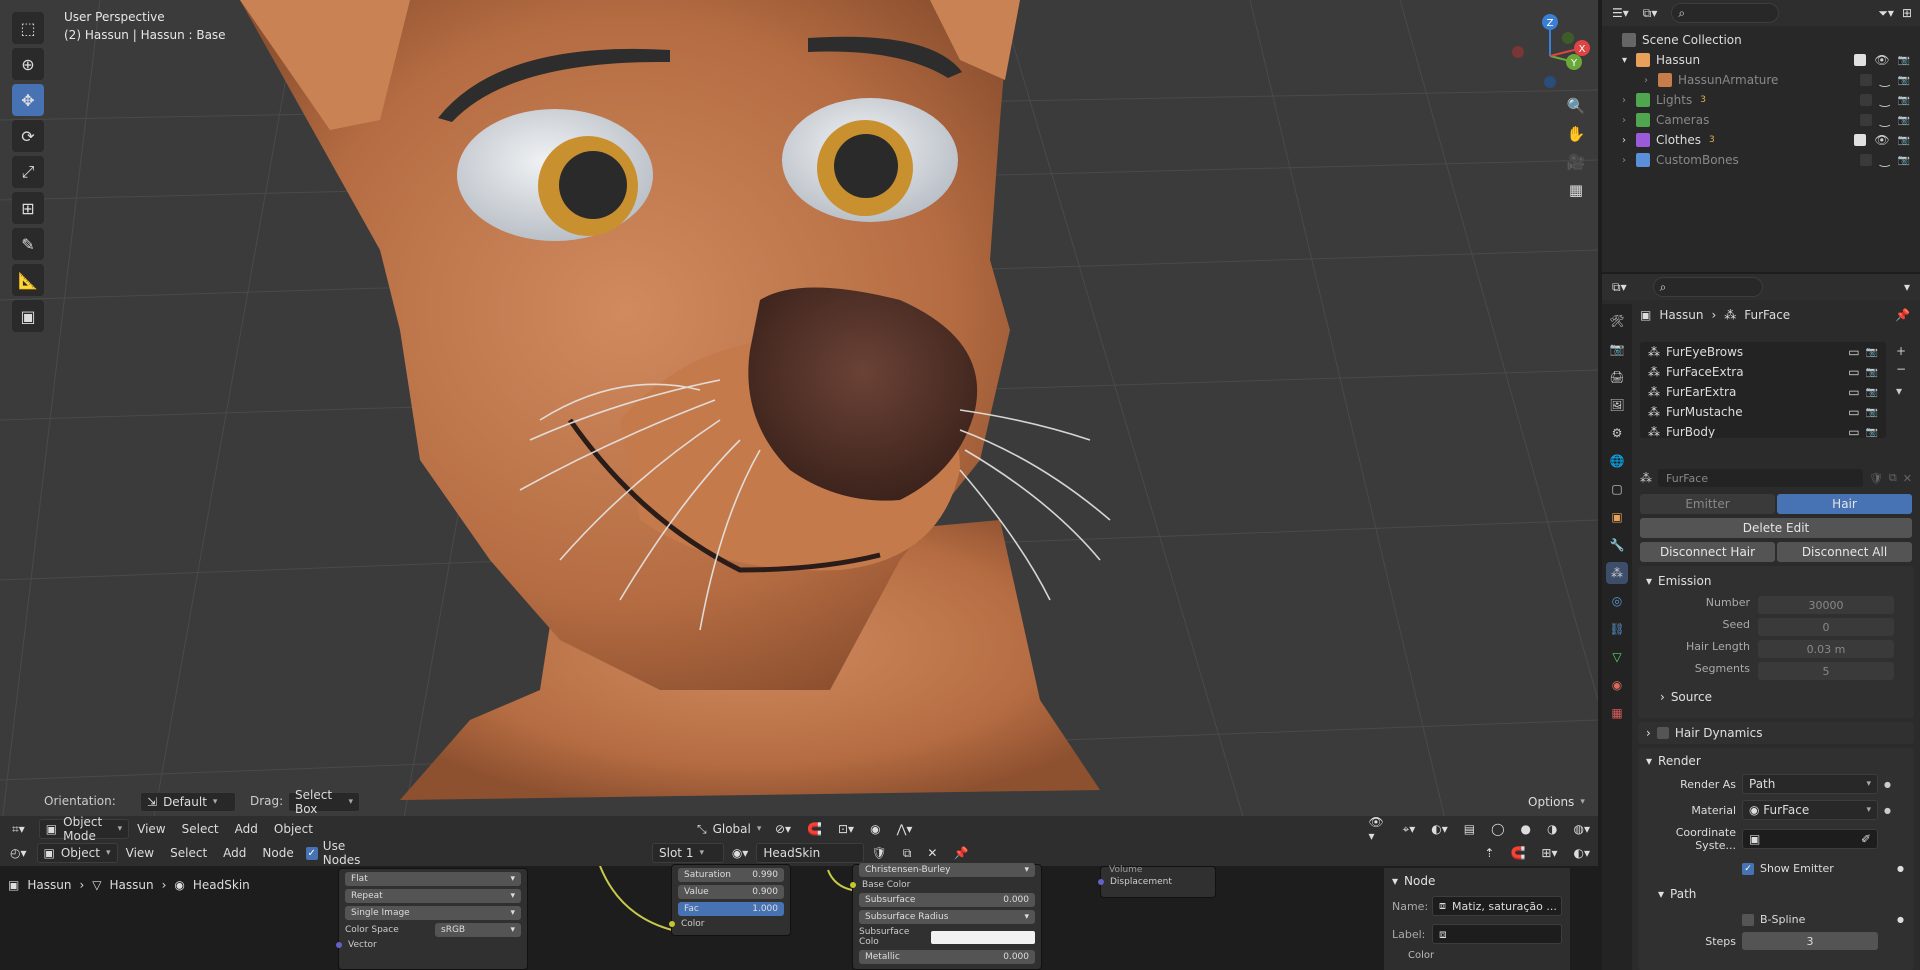 The height and width of the screenshot is (970, 1920). I want to click on menu-view: View, so click(140, 853).